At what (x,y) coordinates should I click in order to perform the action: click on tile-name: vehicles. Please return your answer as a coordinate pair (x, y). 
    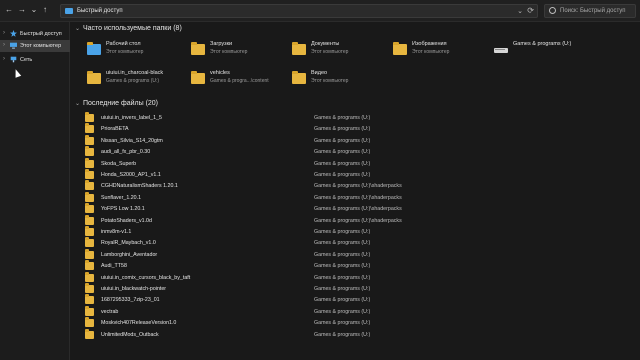
    Looking at the image, I should click on (220, 73).